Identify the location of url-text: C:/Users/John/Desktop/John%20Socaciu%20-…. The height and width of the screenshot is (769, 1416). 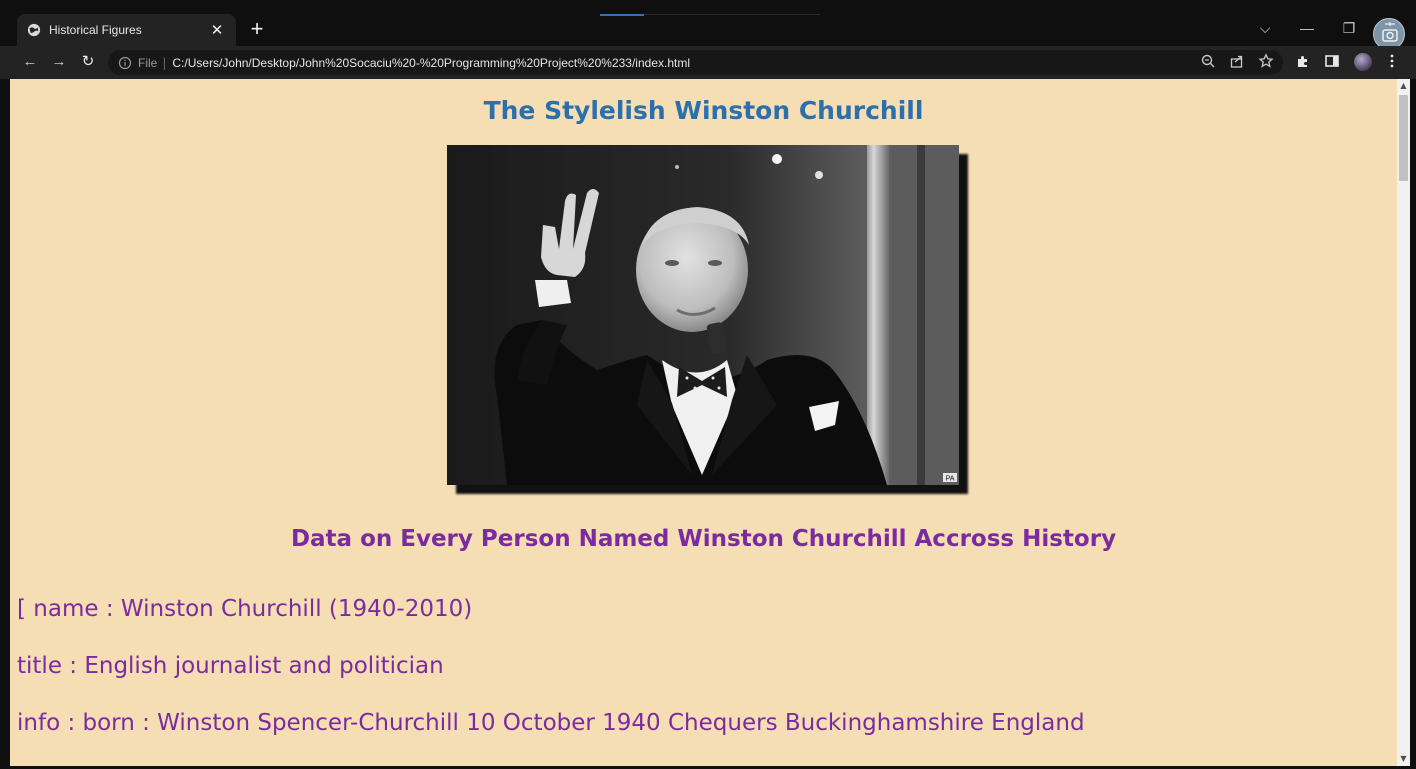
(431, 63).